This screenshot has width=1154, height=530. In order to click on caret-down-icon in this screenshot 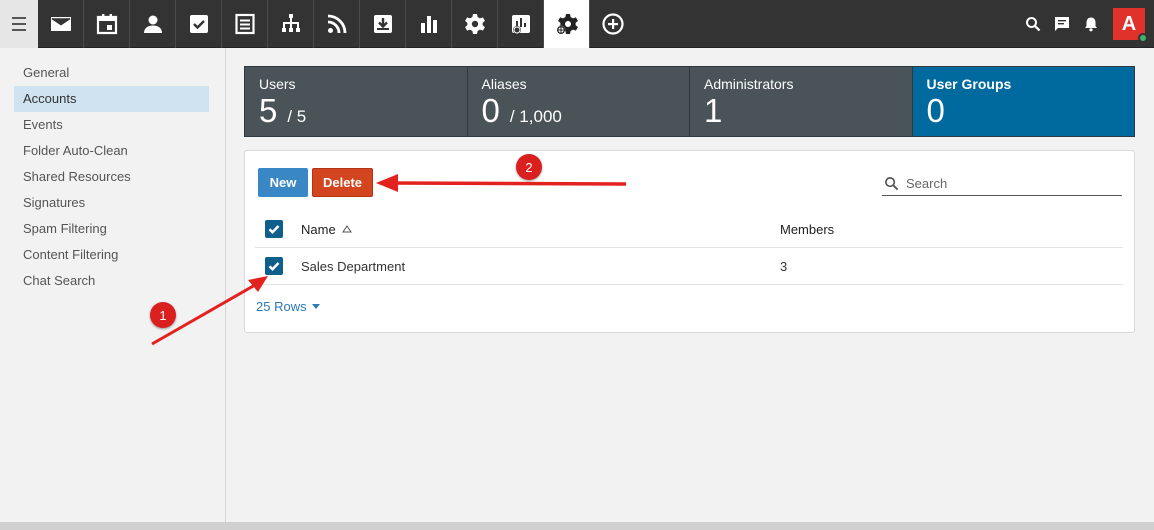, I will do `click(315, 306)`.